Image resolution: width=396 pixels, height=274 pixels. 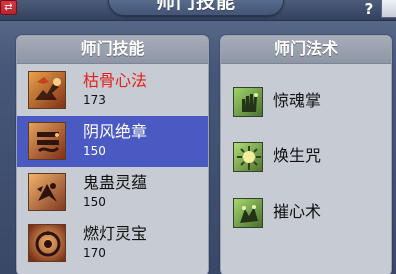 I want to click on heart-breaking-icon, so click(x=248, y=213).